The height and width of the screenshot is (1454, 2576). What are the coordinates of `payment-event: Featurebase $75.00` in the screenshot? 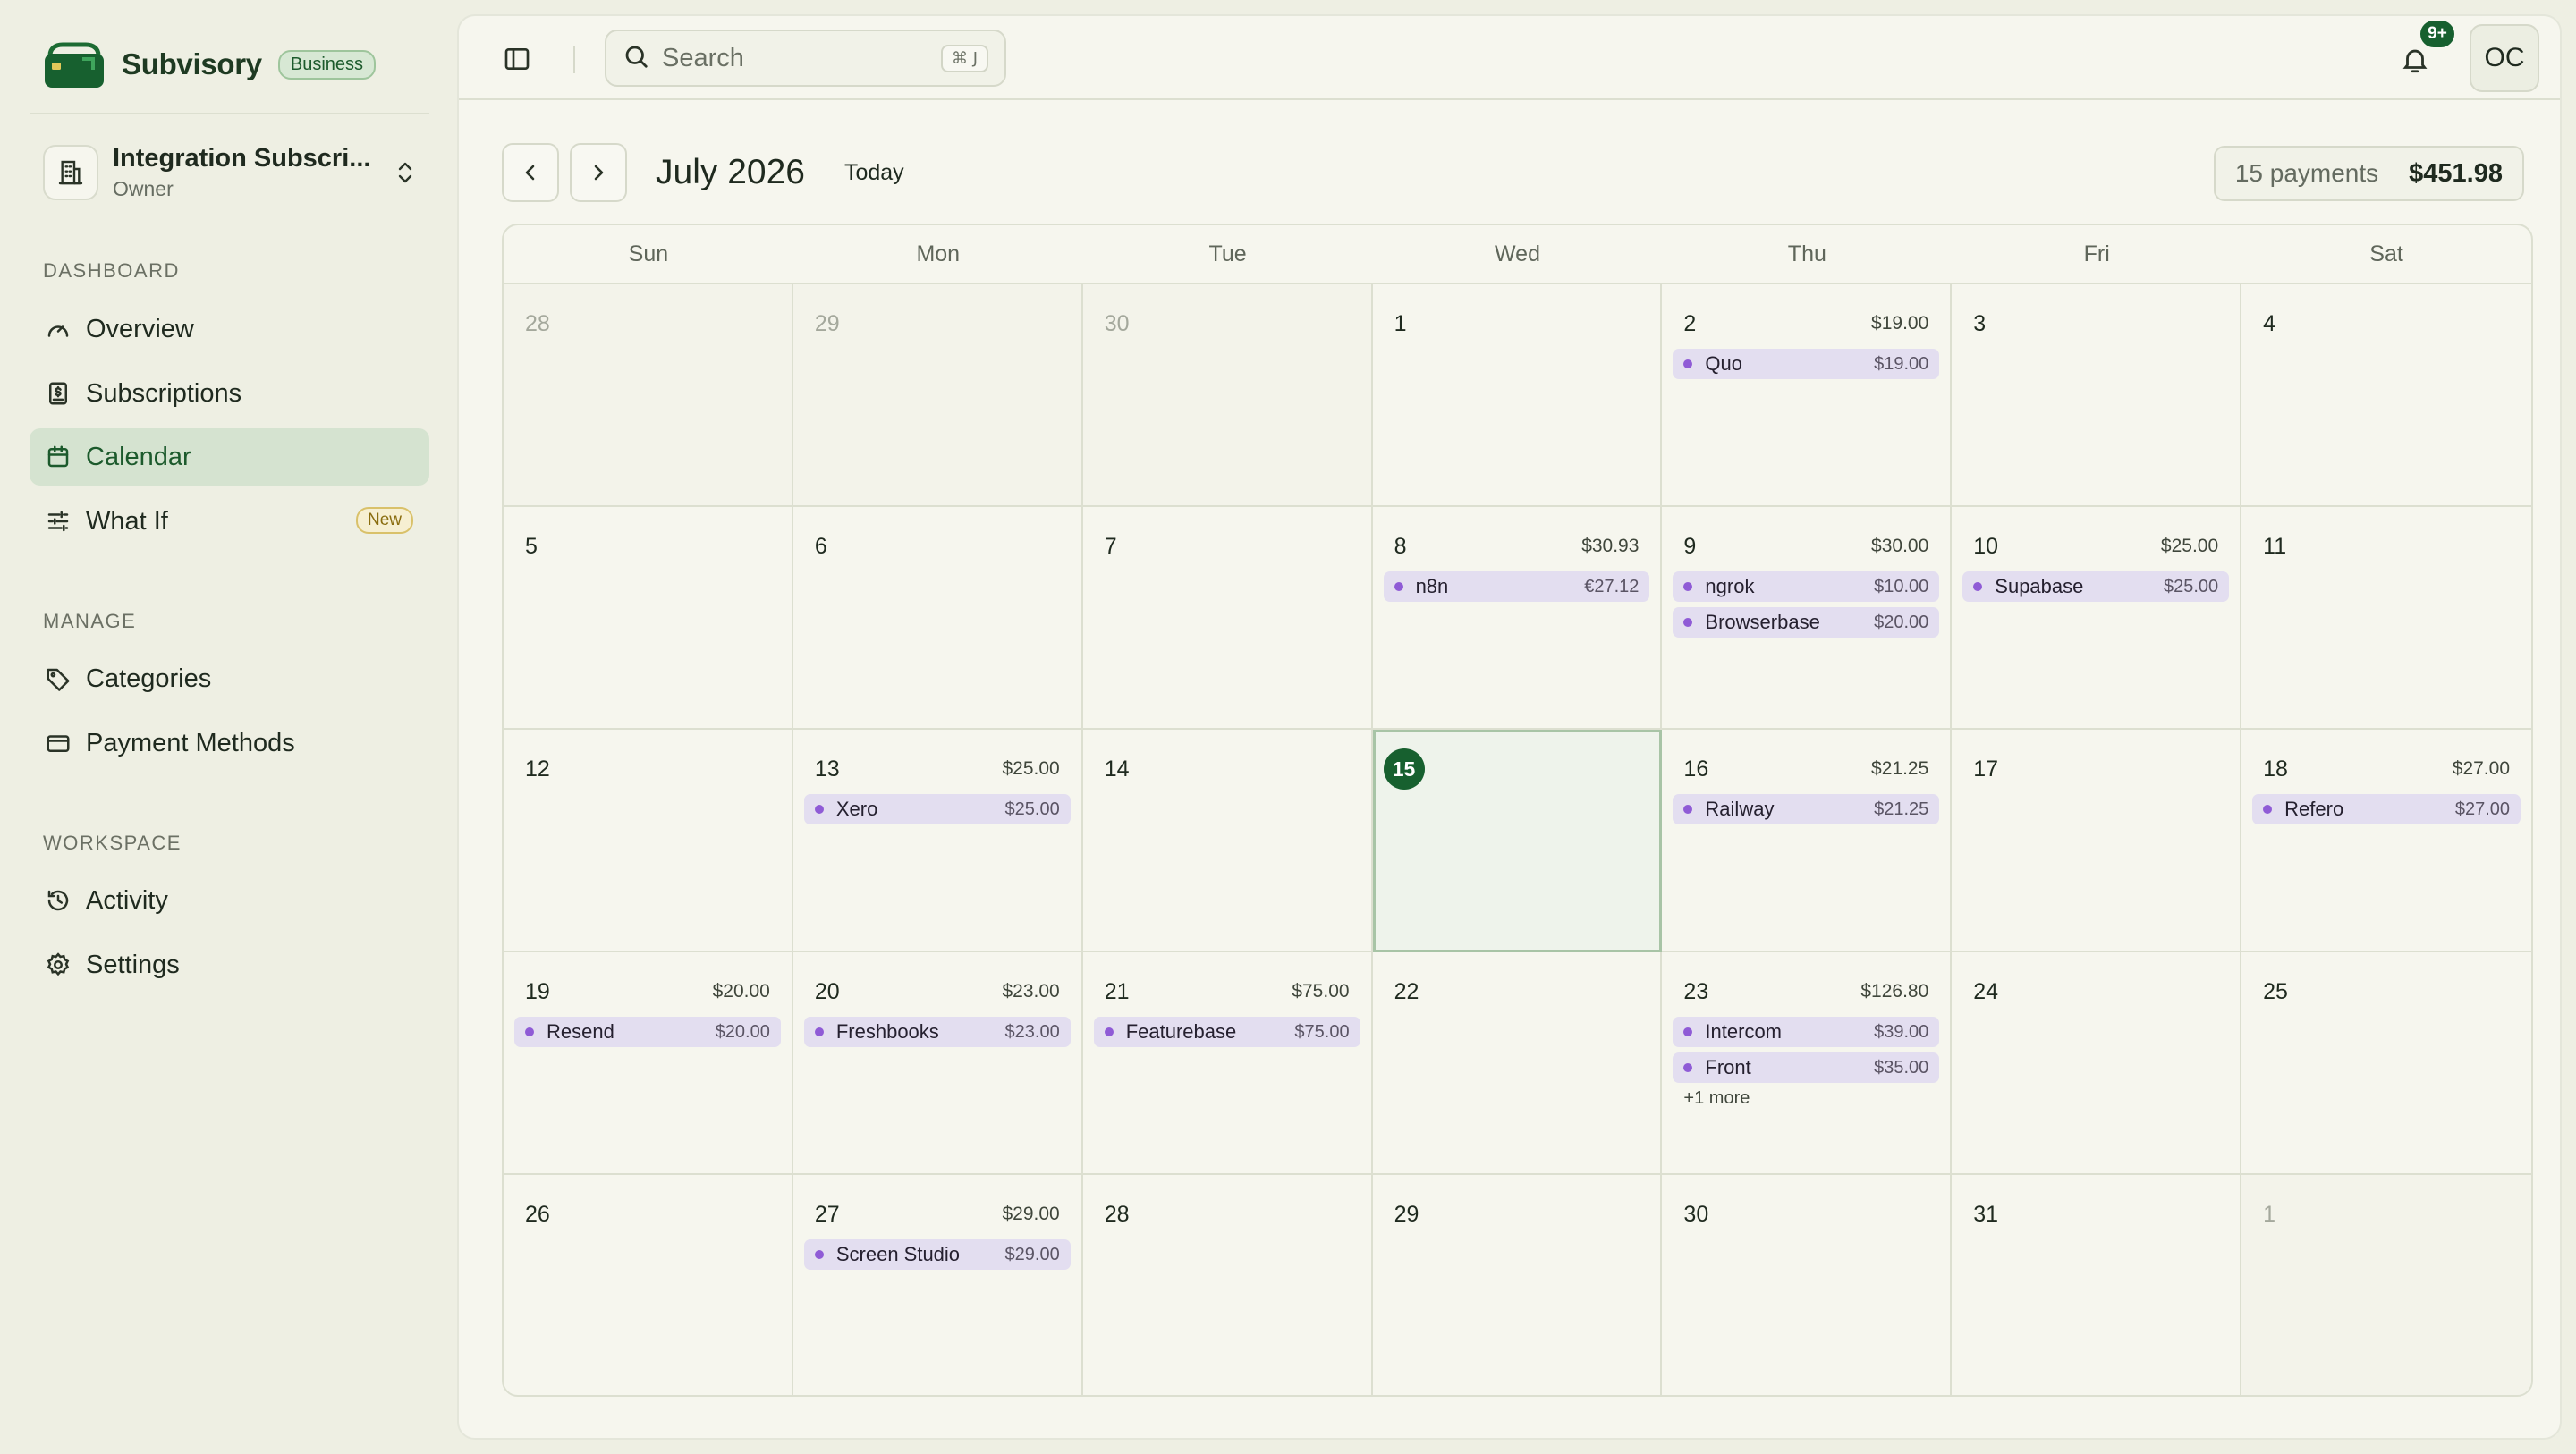 It's located at (1226, 1032).